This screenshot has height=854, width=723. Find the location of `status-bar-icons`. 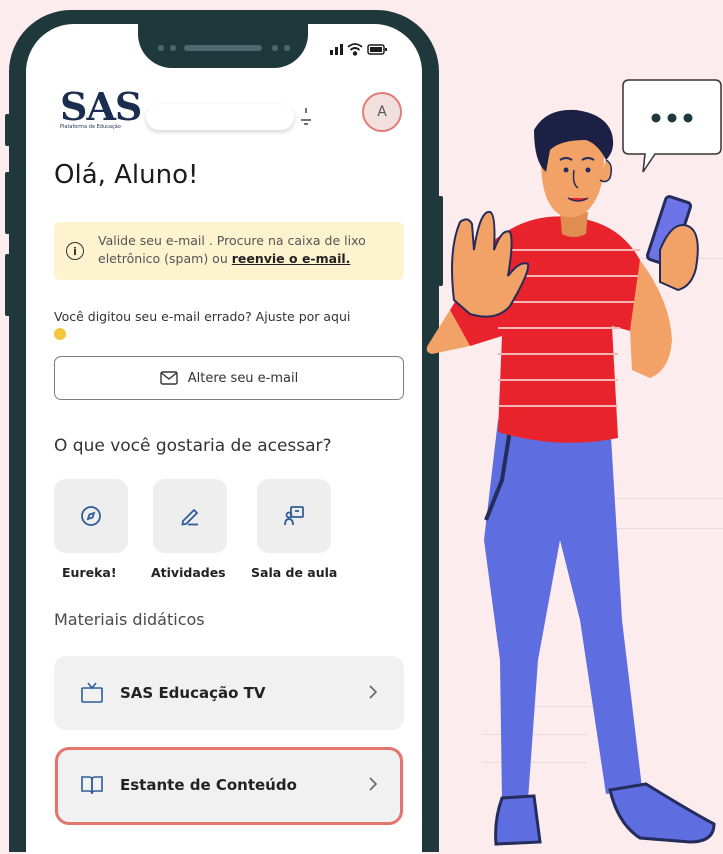

status-bar-icons is located at coordinates (358, 49).